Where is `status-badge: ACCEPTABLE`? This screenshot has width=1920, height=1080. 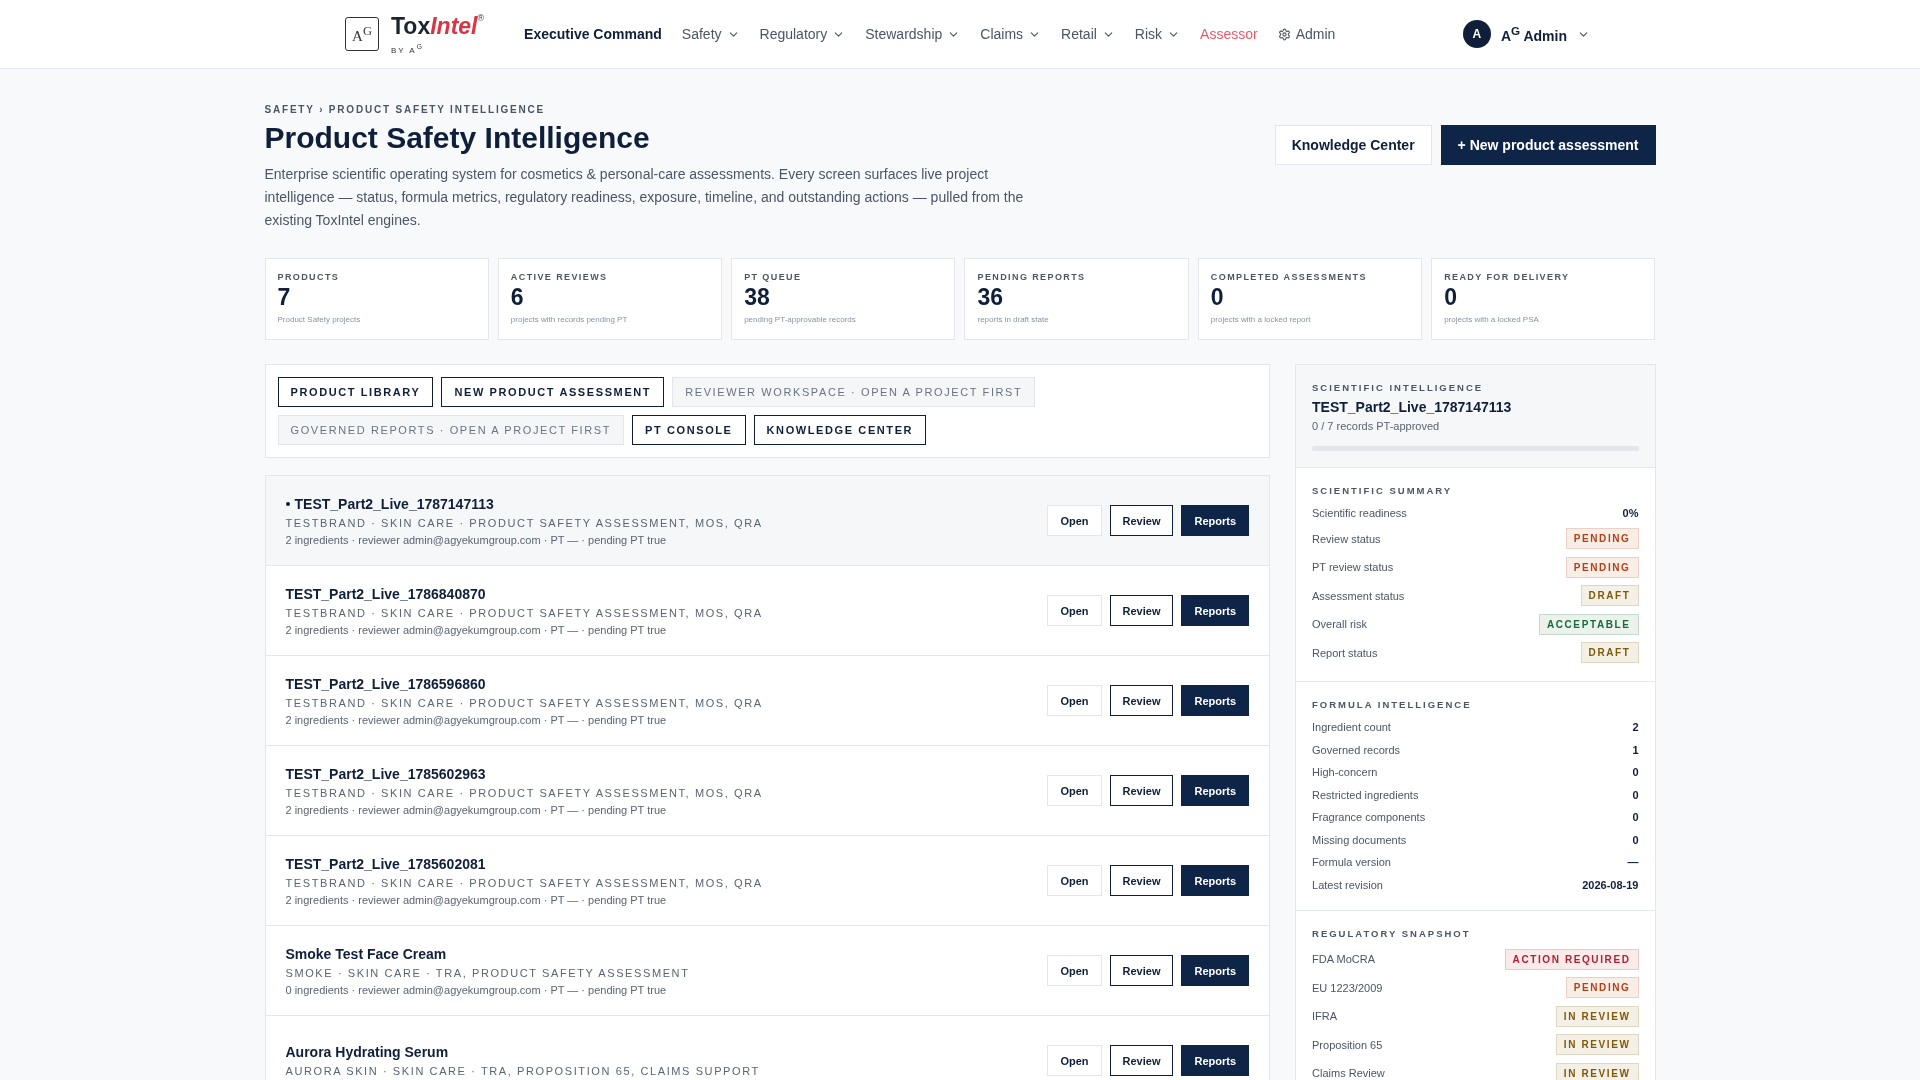
status-badge: ACCEPTABLE is located at coordinates (1588, 624).